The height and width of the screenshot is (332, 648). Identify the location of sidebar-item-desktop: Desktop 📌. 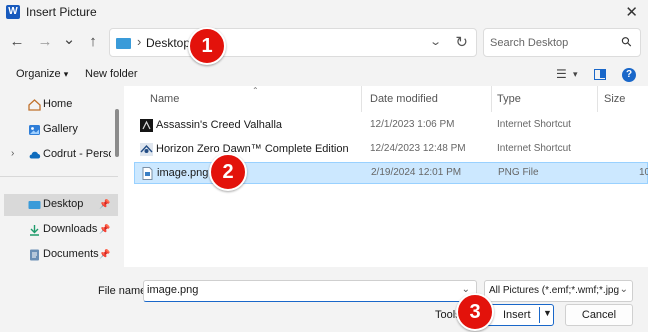
(61, 205).